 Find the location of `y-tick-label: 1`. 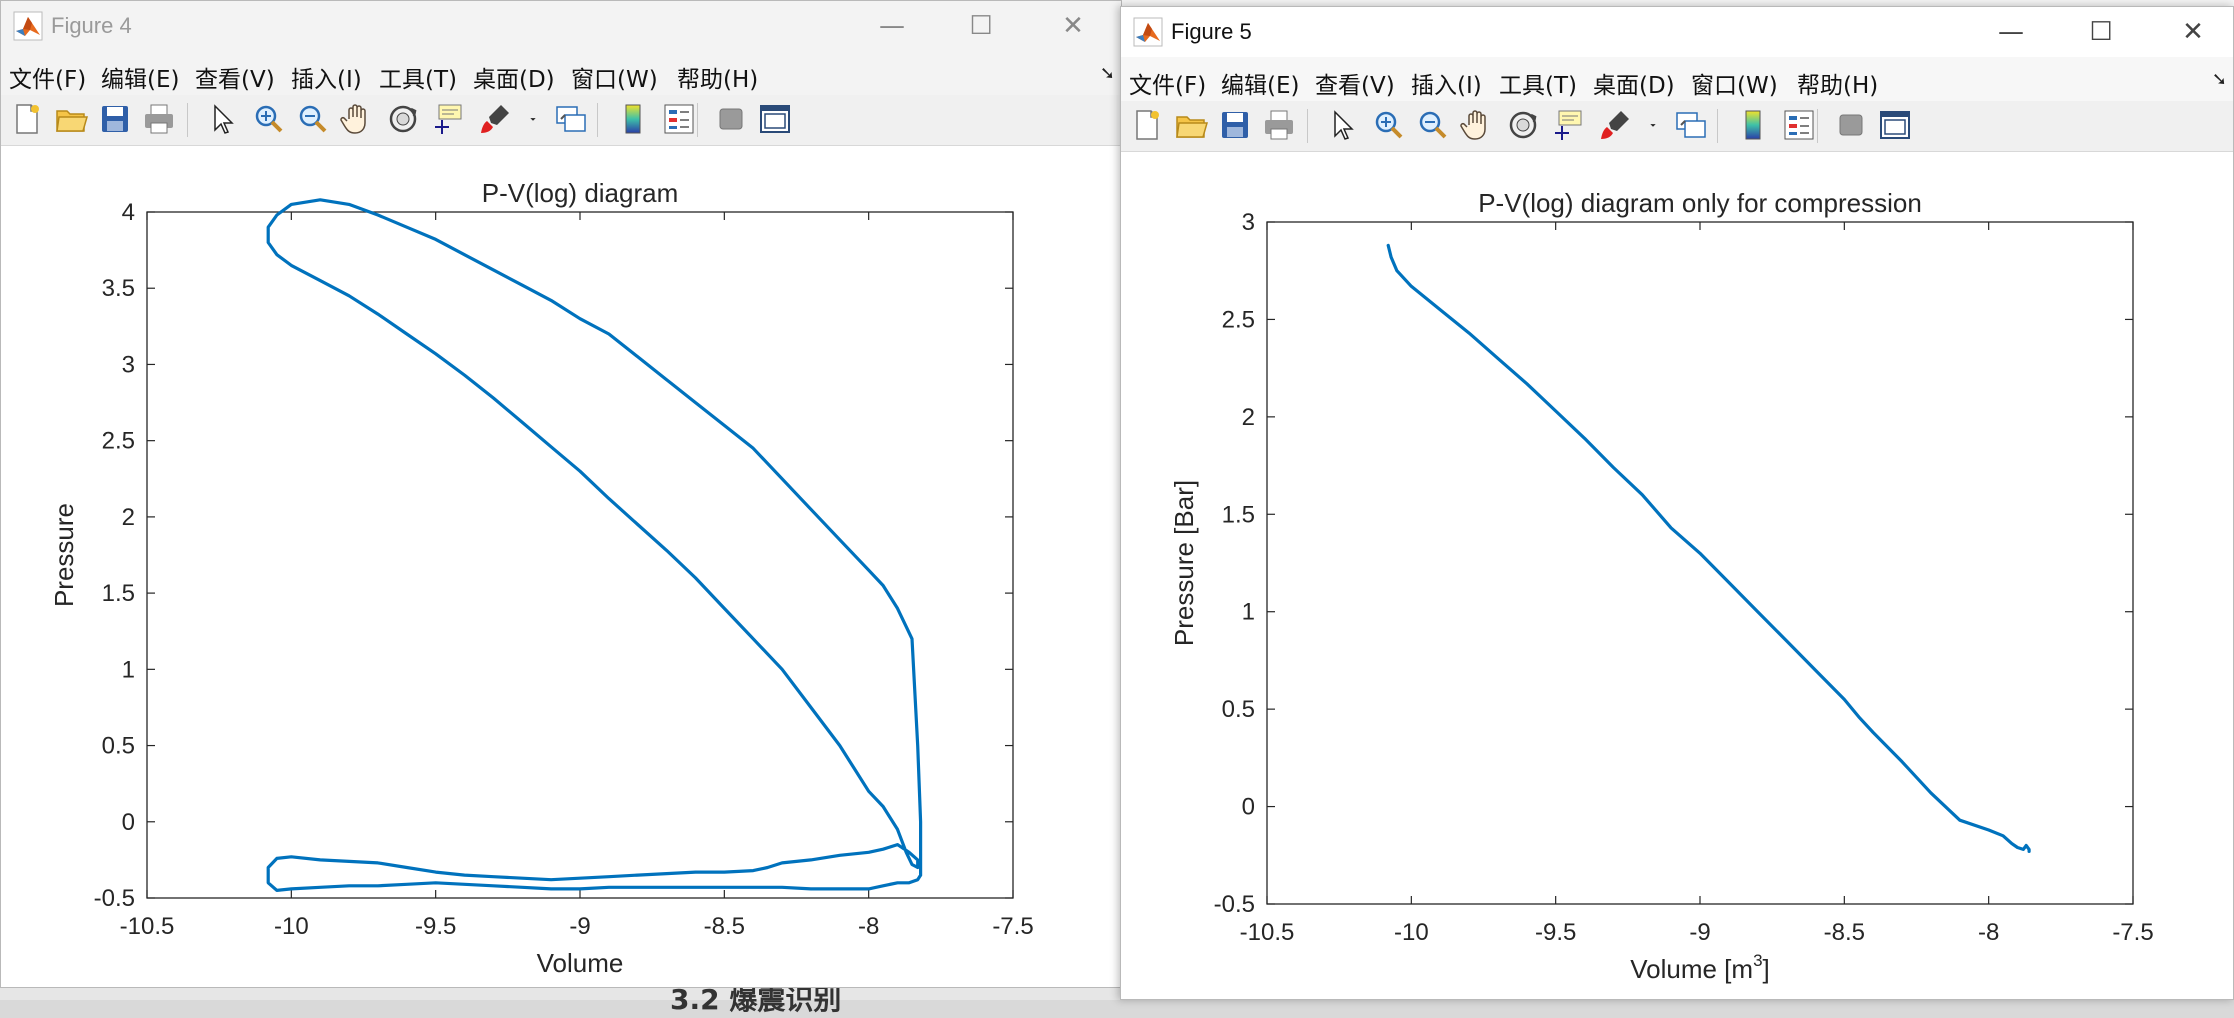

y-tick-label: 1 is located at coordinates (1248, 612).